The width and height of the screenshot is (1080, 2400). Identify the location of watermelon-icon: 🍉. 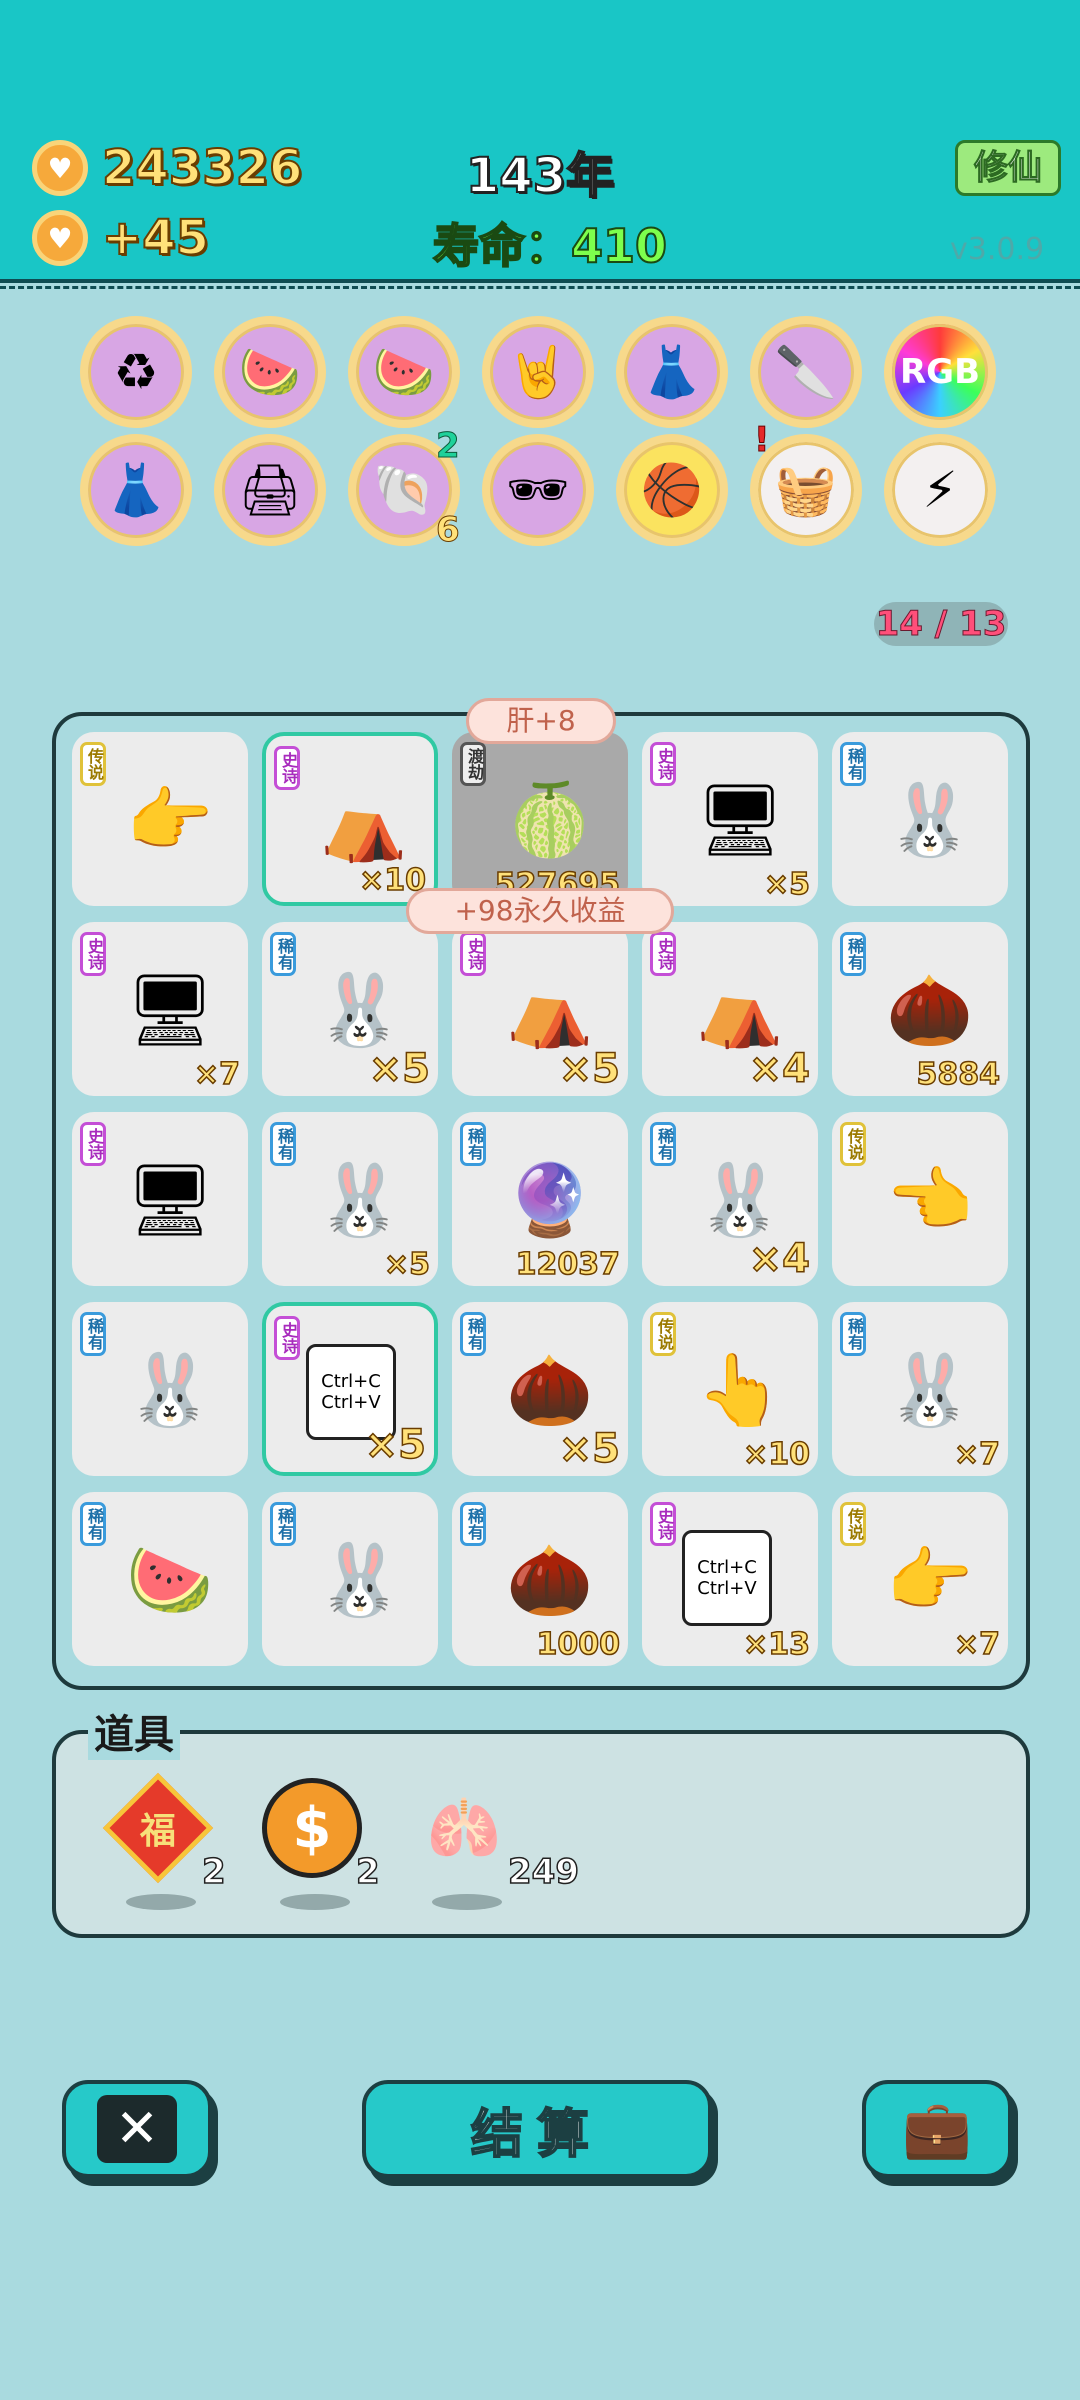
(170, 1580).